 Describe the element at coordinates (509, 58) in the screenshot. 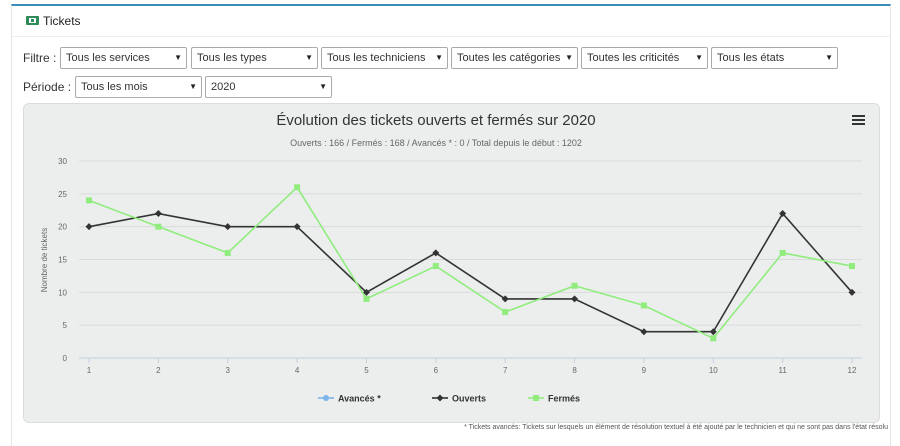

I see `categories-select-value: Toutes les catégories` at that location.